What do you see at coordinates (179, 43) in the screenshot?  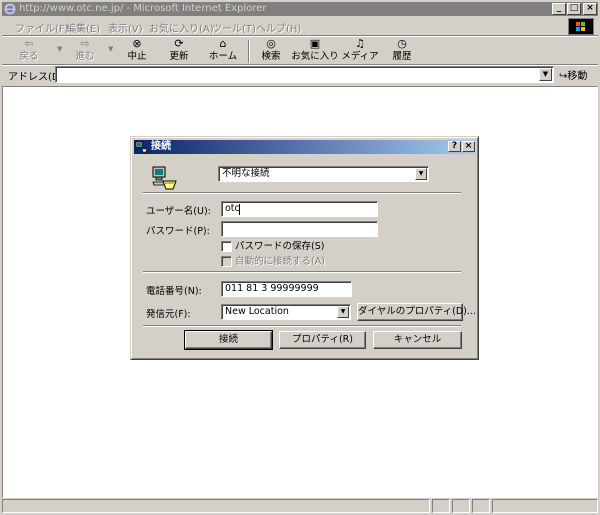 I see `refresh-icon: ⟳` at bounding box center [179, 43].